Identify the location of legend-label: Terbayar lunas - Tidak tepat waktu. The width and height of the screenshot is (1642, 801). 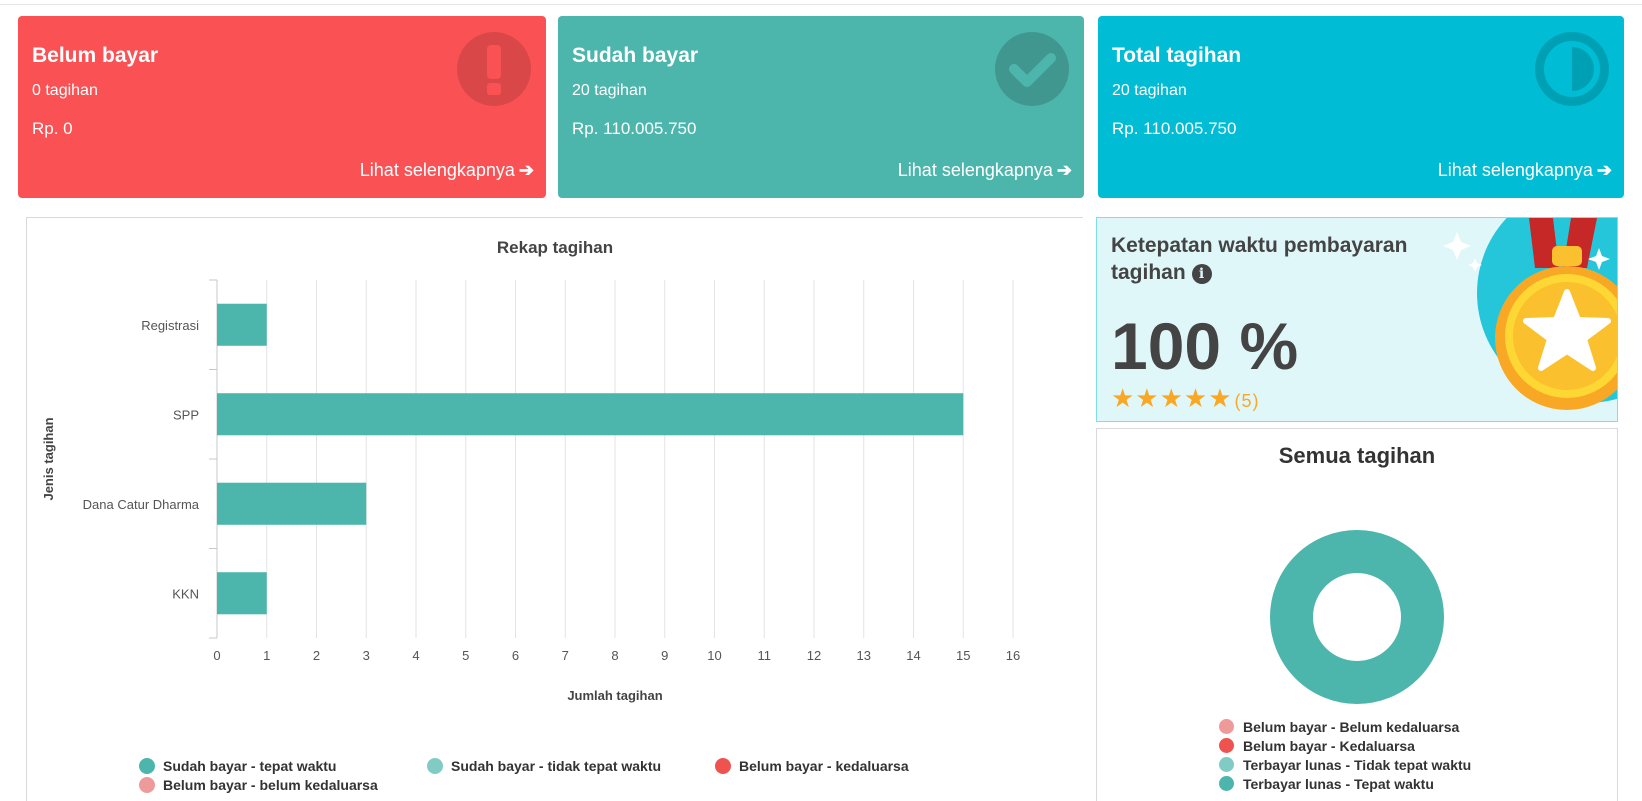
(1357, 765).